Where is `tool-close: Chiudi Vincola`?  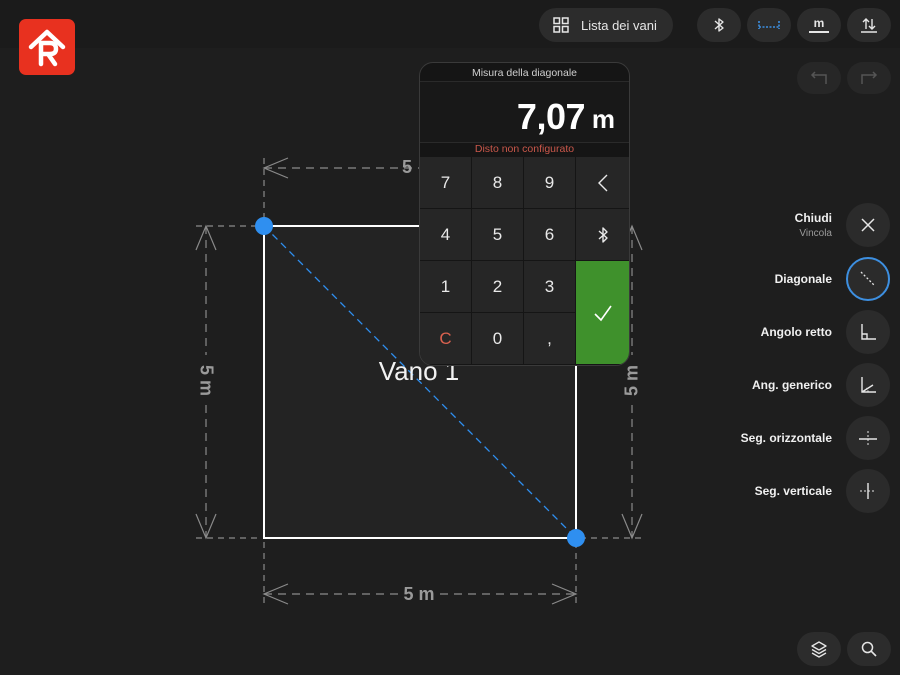 tool-close: Chiudi Vincola is located at coordinates (842, 225).